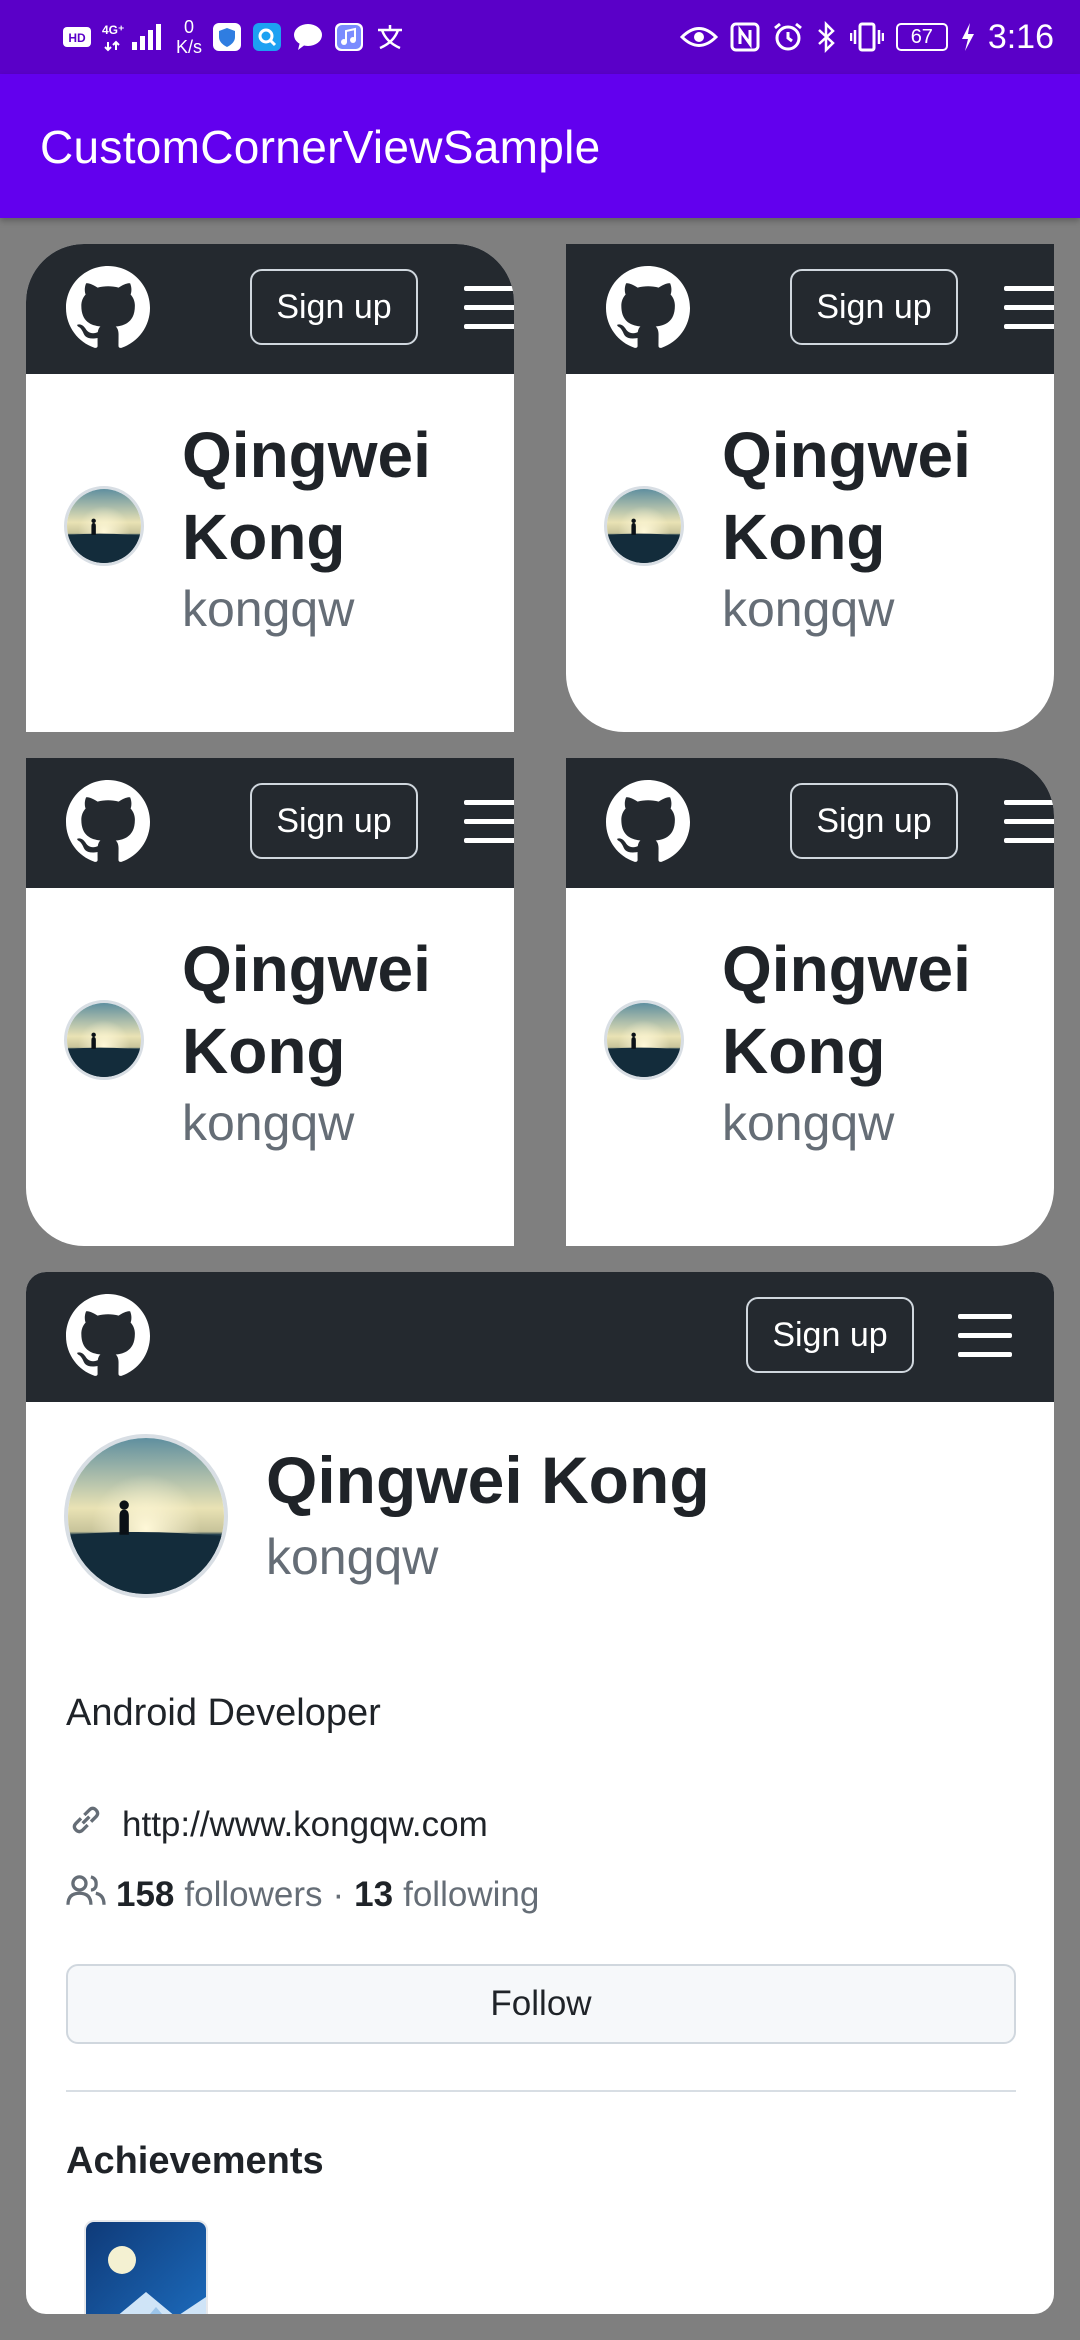 The width and height of the screenshot is (1080, 2340). I want to click on followers-label: followers, so click(253, 1895).